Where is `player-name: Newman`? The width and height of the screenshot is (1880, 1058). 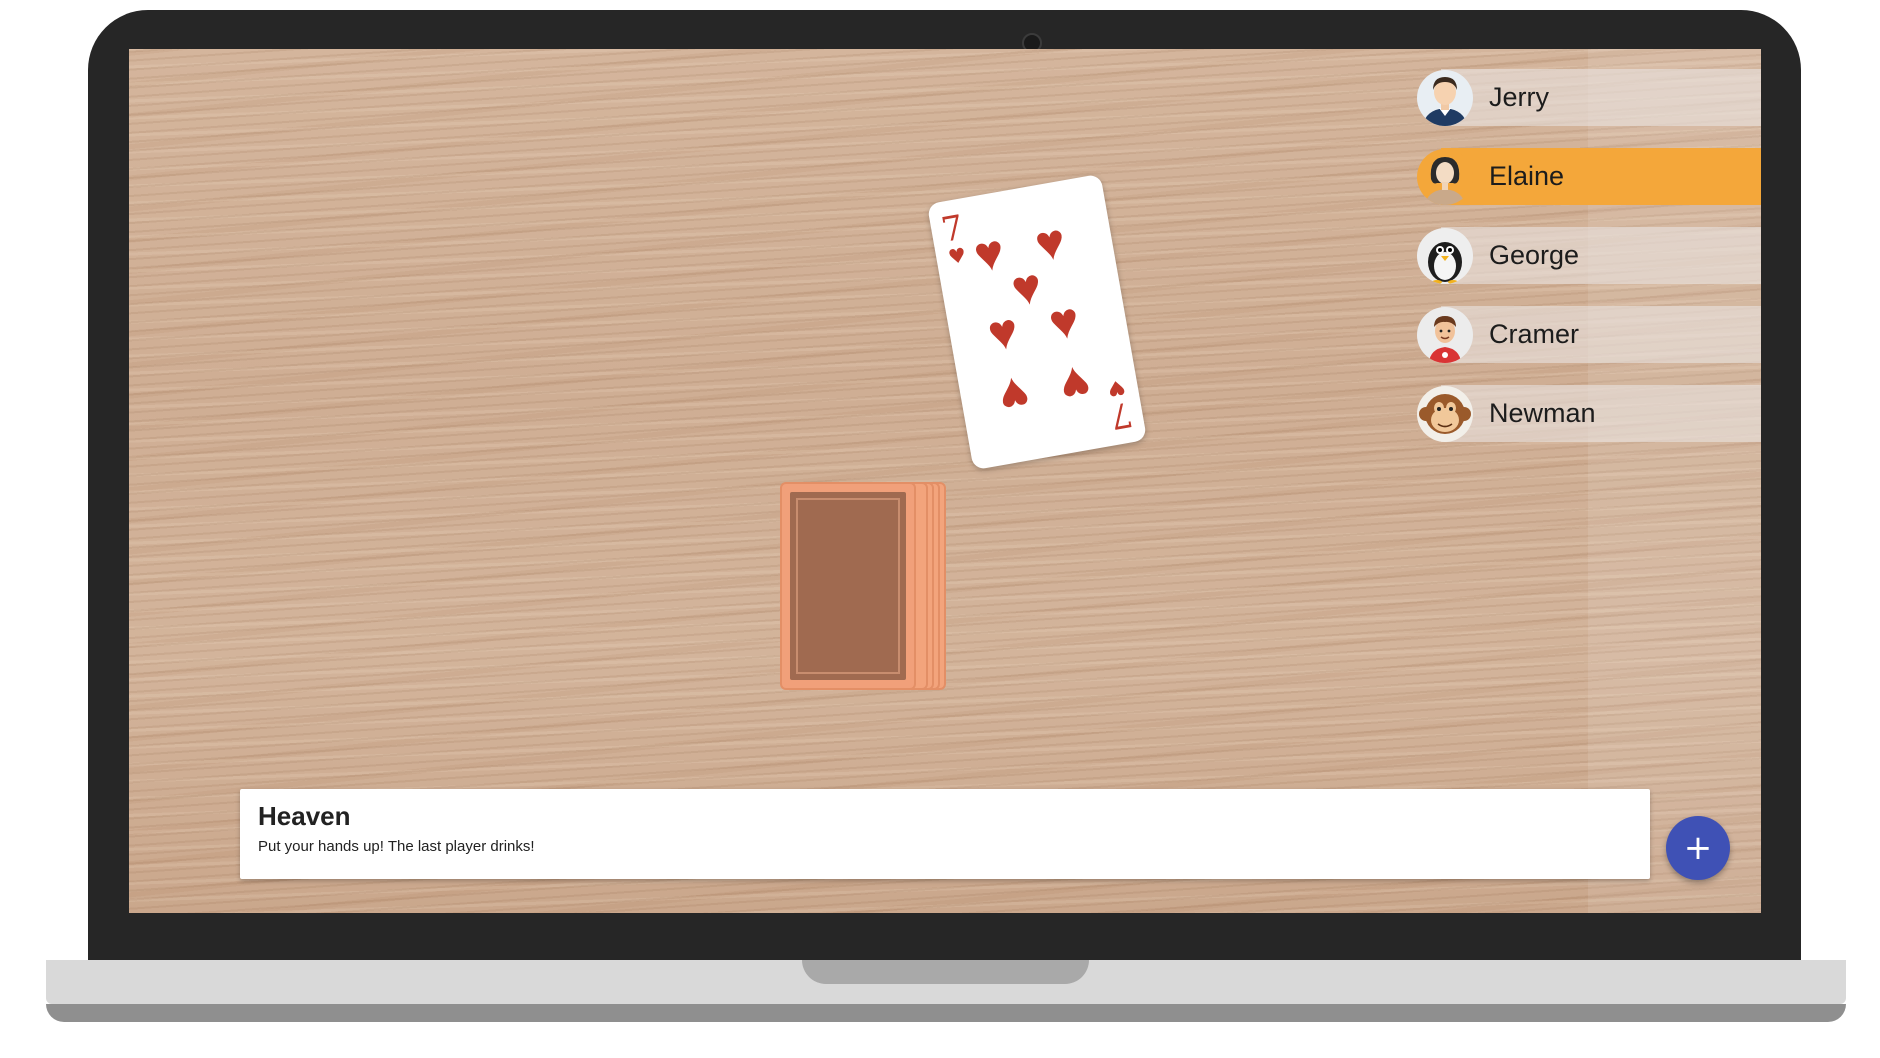
player-name: Newman is located at coordinates (1542, 413).